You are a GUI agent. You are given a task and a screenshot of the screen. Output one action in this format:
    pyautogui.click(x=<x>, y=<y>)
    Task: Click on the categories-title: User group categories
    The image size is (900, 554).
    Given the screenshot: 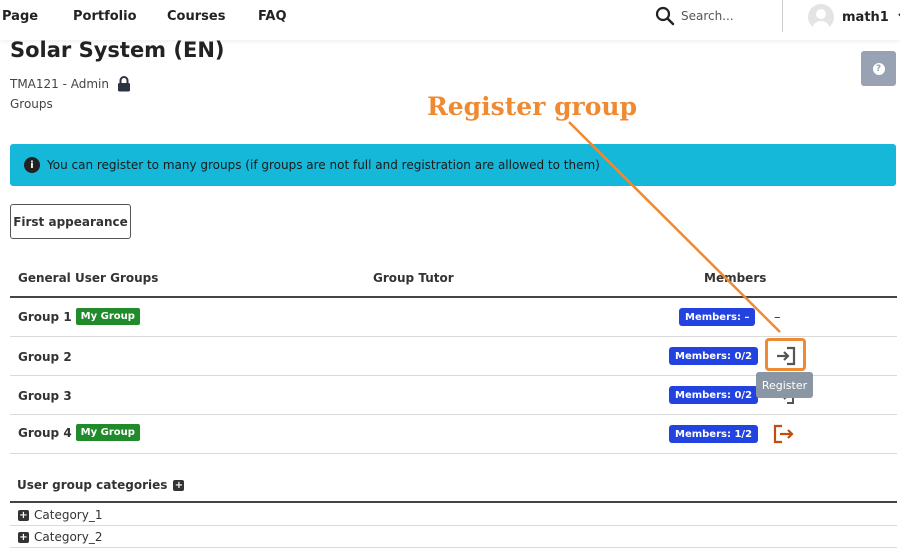 What is the action you would take?
    pyautogui.click(x=92, y=485)
    